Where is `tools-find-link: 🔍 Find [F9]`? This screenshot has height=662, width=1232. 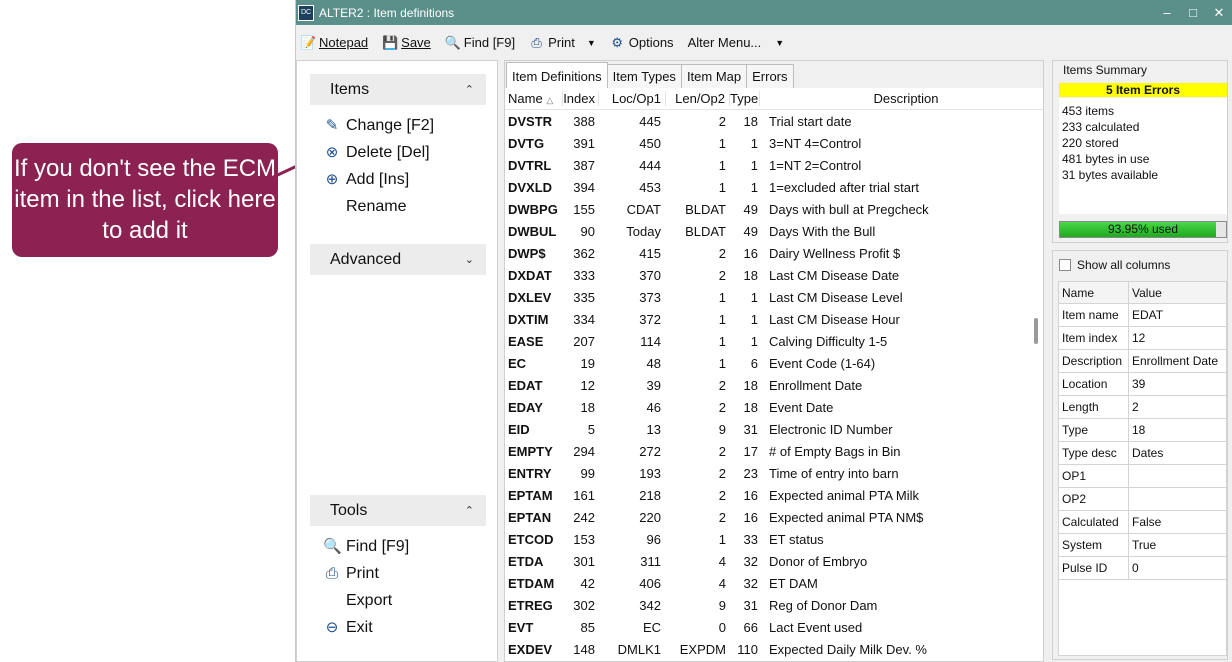
tools-find-link: 🔍 Find [F9] is located at coordinates (366, 547).